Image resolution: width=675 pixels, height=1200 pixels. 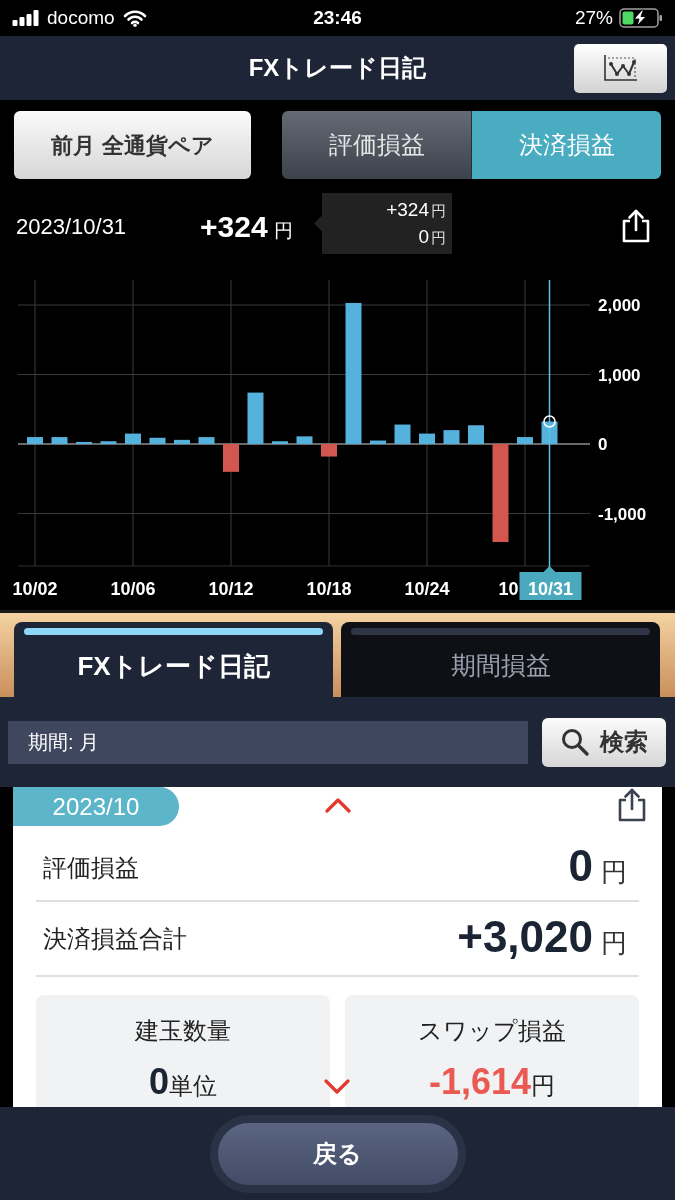 I want to click on row-value: +3,020, so click(x=525, y=936).